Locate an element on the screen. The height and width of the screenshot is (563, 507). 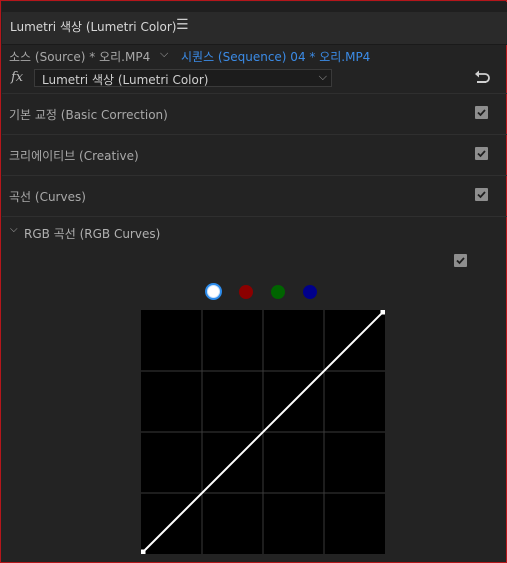
panel-title-bar: Lumetri 색상 (Lumetri Color) ☰ is located at coordinates (254, 23).